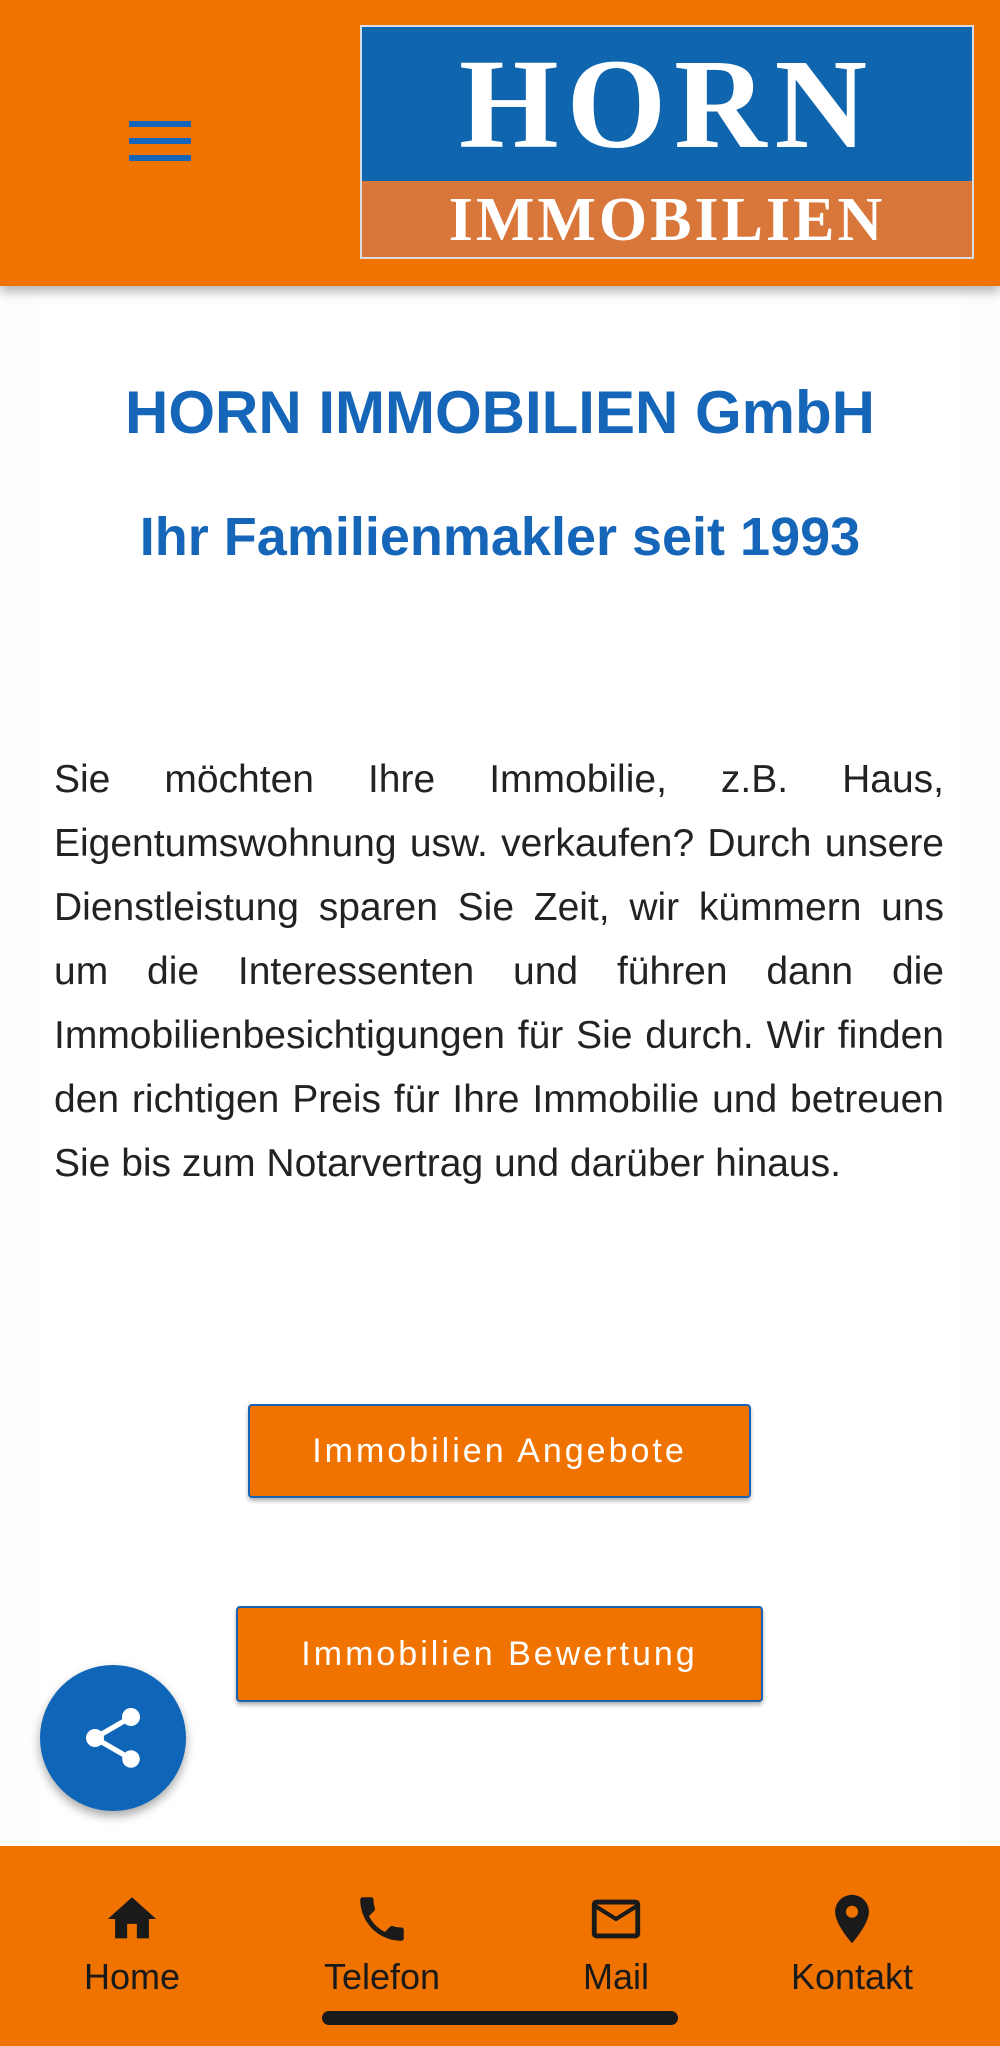 This screenshot has width=1000, height=2046. I want to click on menu-icon, so click(160, 124).